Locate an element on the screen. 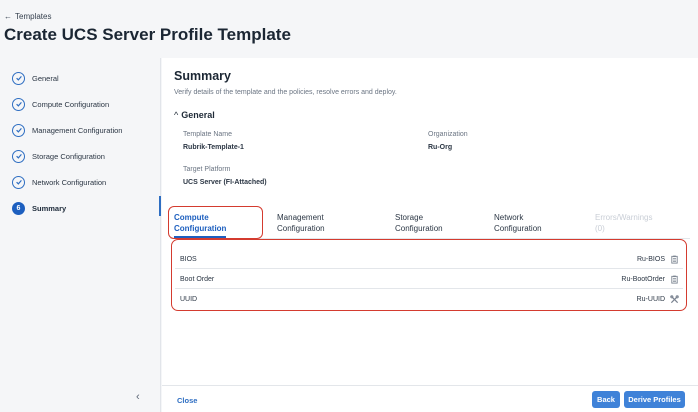  template-name-label: Template Name is located at coordinates (208, 134).